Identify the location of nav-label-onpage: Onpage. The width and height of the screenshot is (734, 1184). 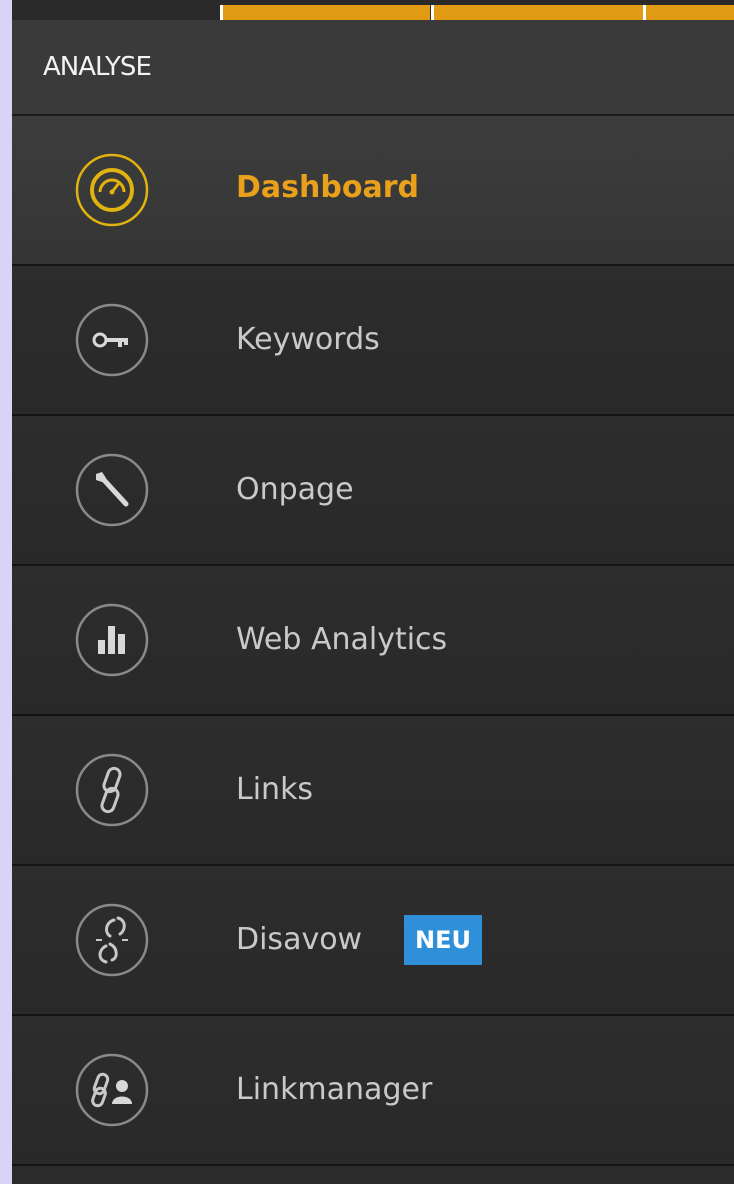
(295, 489).